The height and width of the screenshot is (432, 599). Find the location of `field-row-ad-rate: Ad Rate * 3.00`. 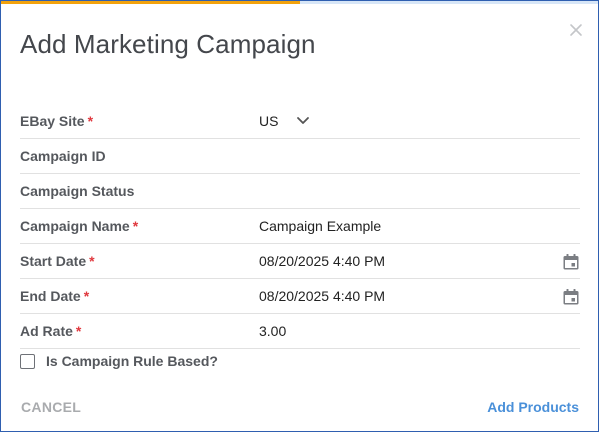

field-row-ad-rate: Ad Rate * 3.00 is located at coordinates (300, 331).